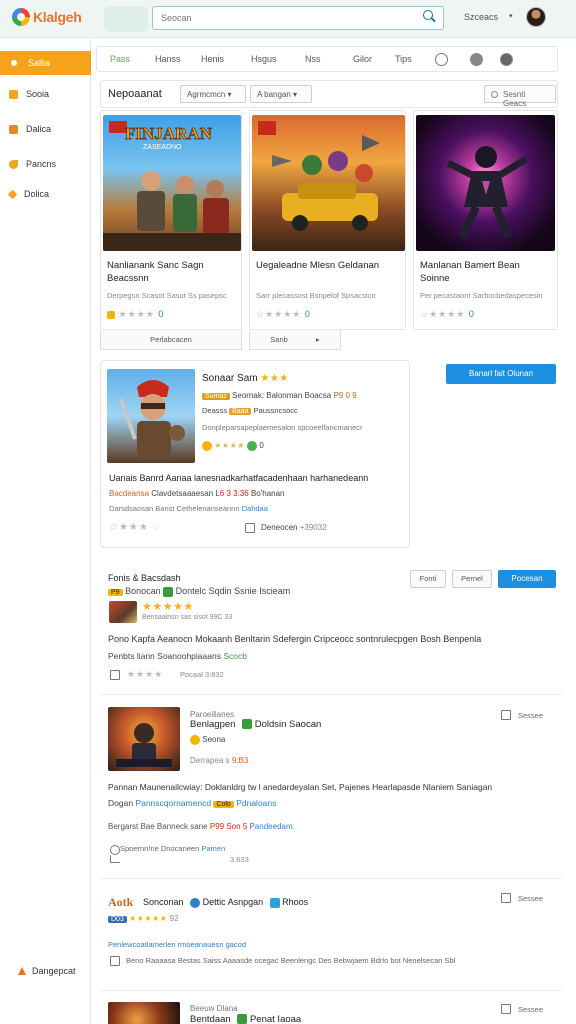 Image resolution: width=576 pixels, height=1024 pixels. Describe the element at coordinates (506, 898) in the screenshot. I see `list-item-select-checkbox` at that location.